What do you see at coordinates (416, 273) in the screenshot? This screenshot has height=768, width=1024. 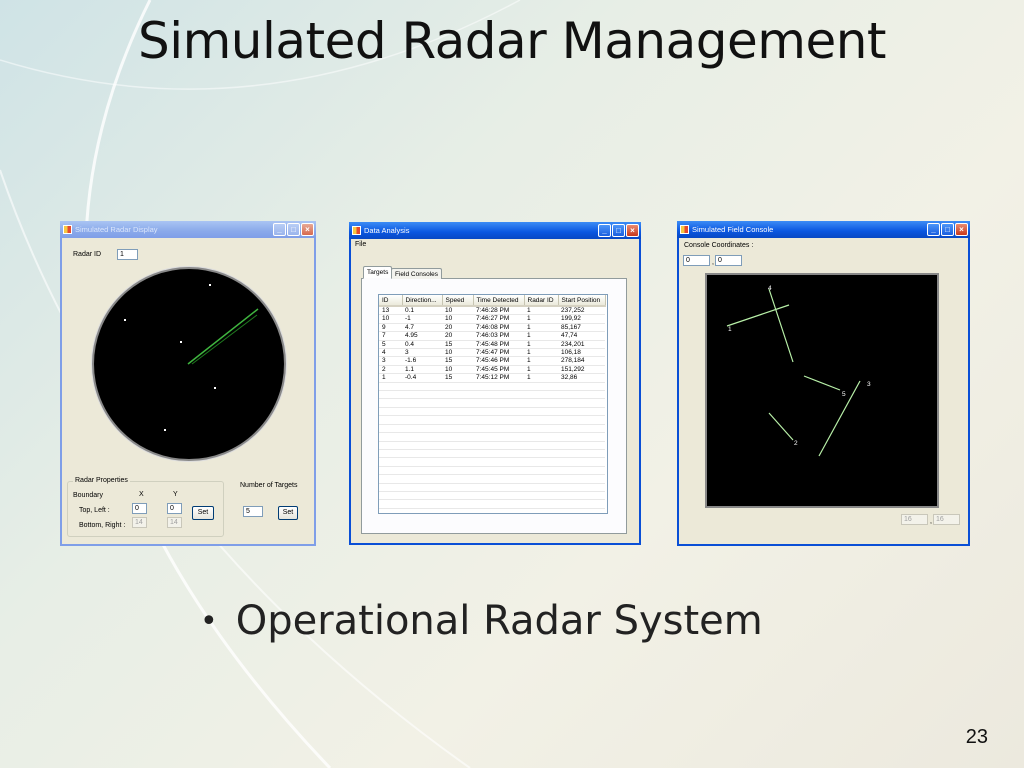 I see `tab-field-consoles: Field Consoles` at bounding box center [416, 273].